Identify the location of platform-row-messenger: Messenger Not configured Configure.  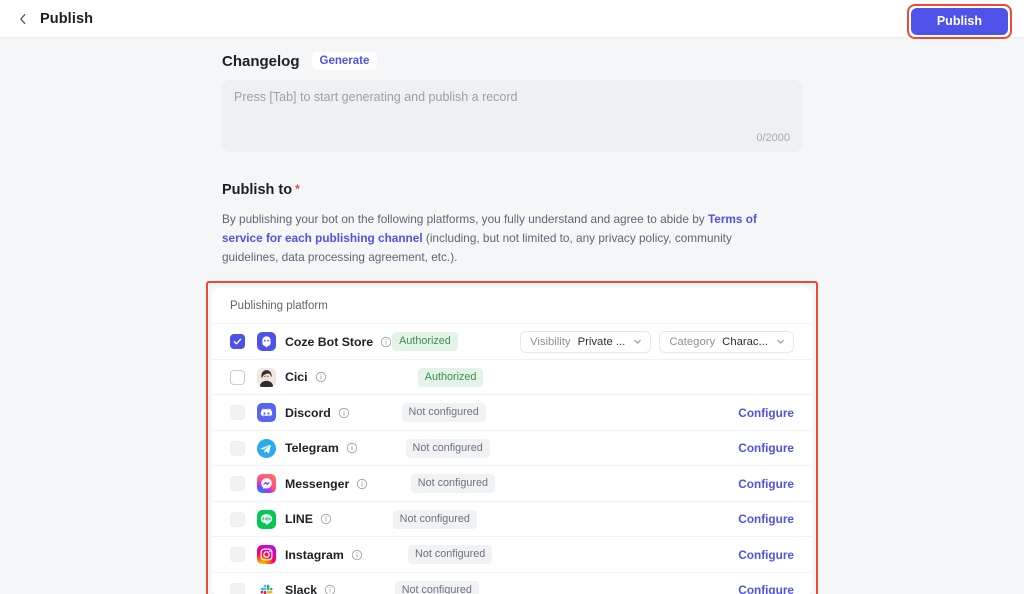
(512, 483).